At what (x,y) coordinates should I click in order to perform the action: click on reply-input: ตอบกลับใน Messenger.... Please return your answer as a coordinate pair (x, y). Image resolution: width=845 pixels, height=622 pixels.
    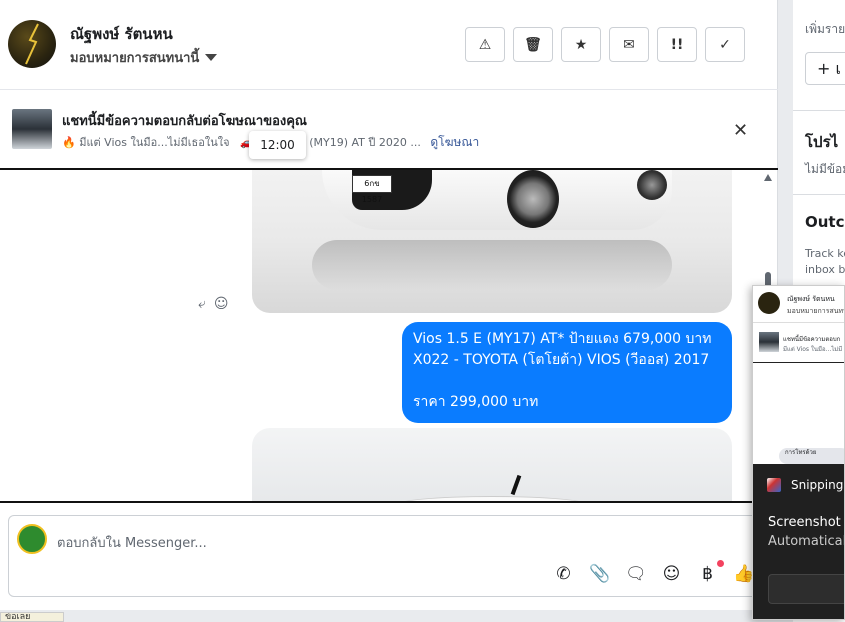
    Looking at the image, I should click on (132, 542).